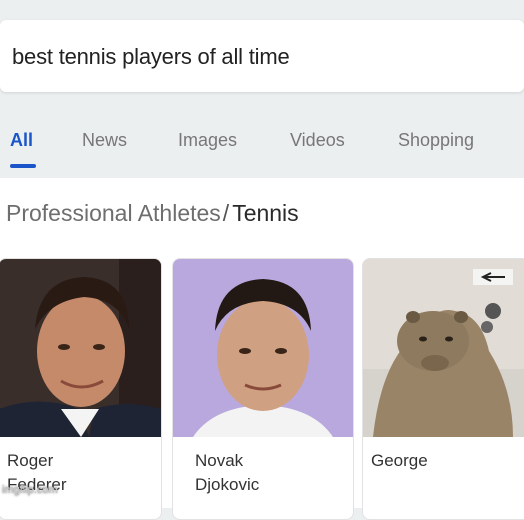  I want to click on search-query-text: best tennis players of all time, so click(151, 57).